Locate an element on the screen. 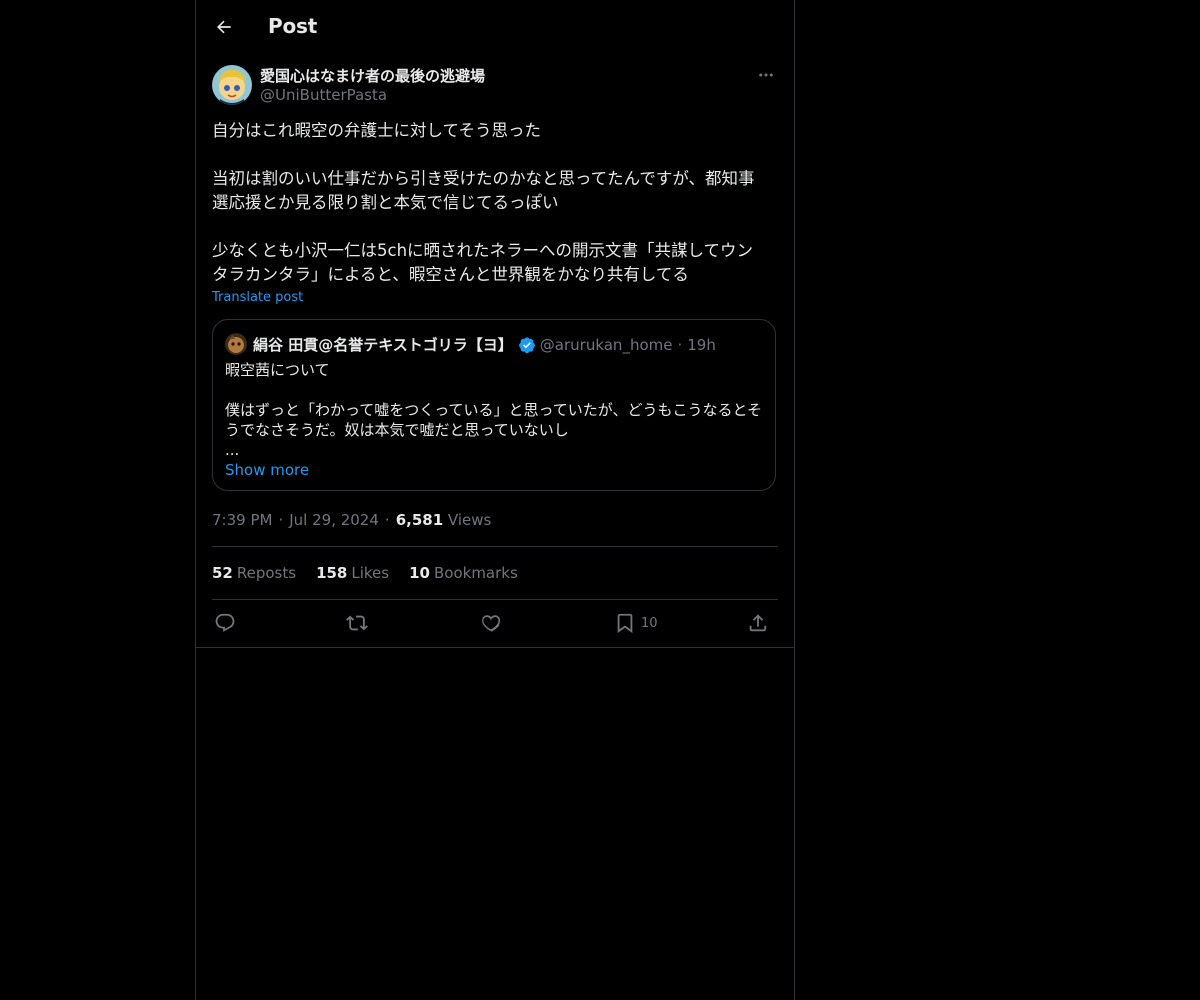 The image size is (1200, 1000). reply-button is located at coordinates (225, 623).